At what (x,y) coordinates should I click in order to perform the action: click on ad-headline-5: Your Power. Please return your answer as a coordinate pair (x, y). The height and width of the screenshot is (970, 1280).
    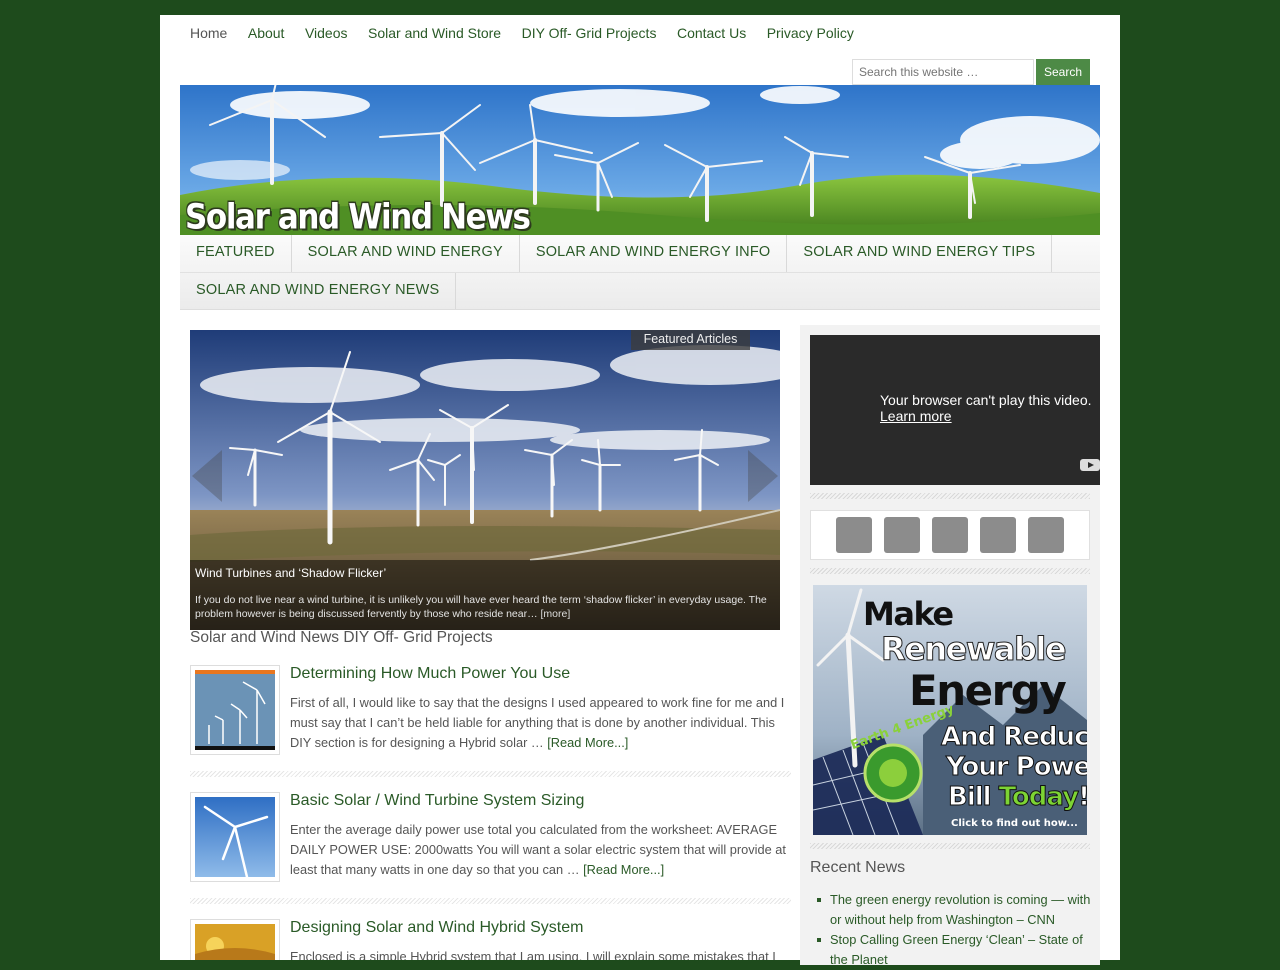
    Looking at the image, I should click on (1016, 767).